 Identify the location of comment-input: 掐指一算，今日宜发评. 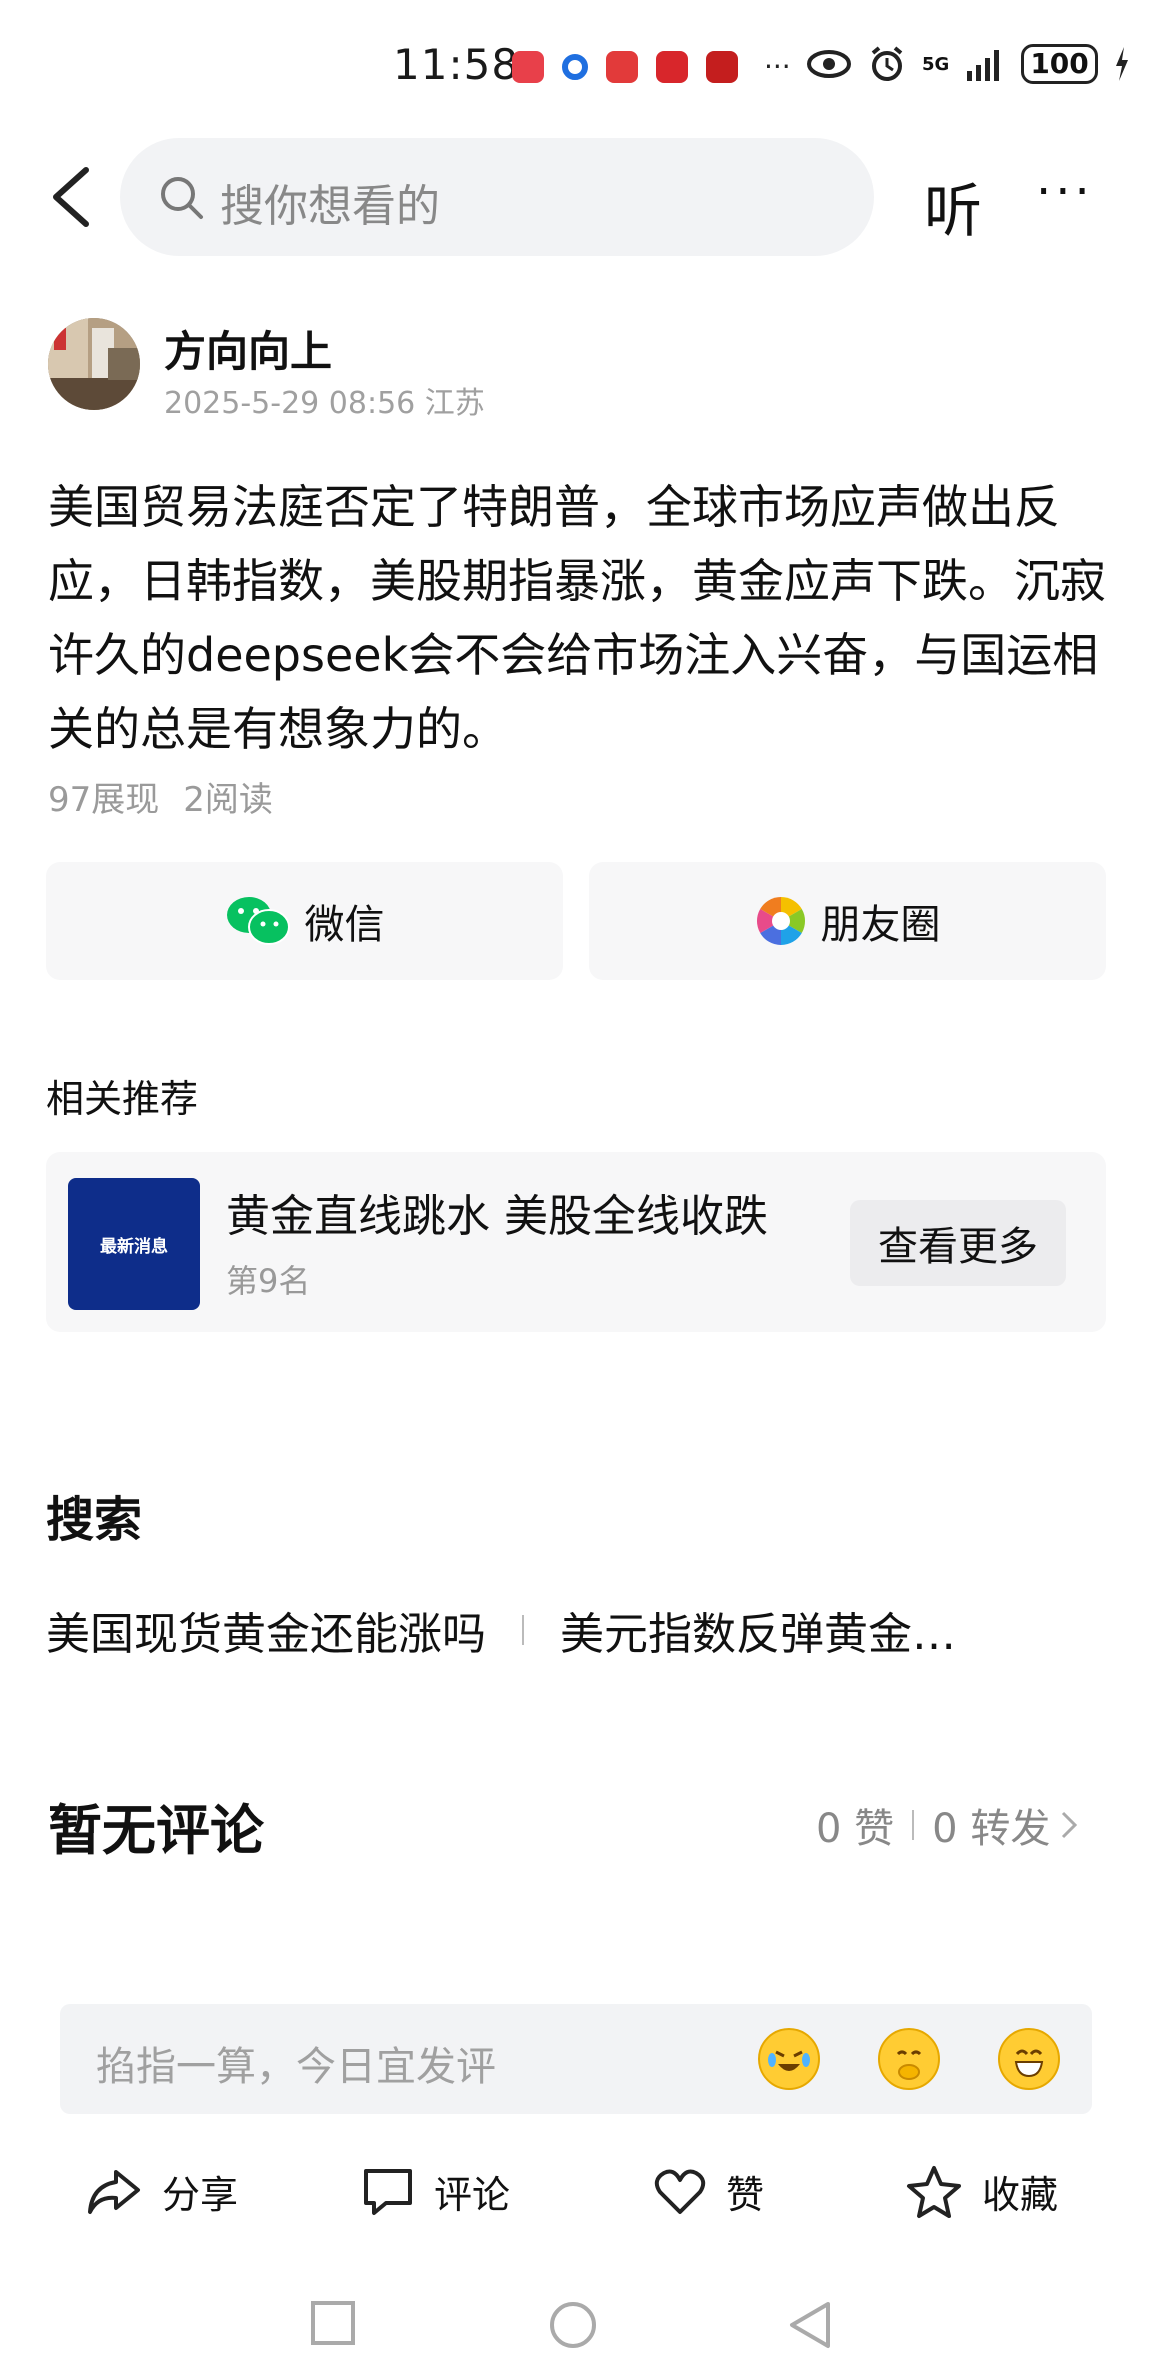
(576, 2059).